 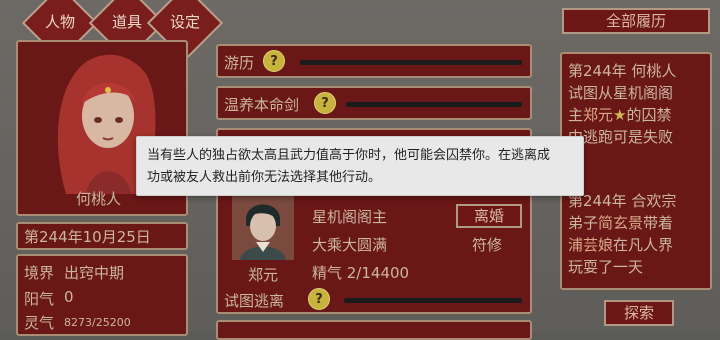 I want to click on partner-role: 符修, so click(x=487, y=245).